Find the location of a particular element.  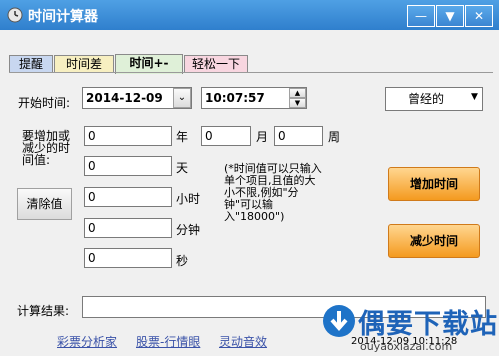

tab-reminder: 提醒 is located at coordinates (31, 64).